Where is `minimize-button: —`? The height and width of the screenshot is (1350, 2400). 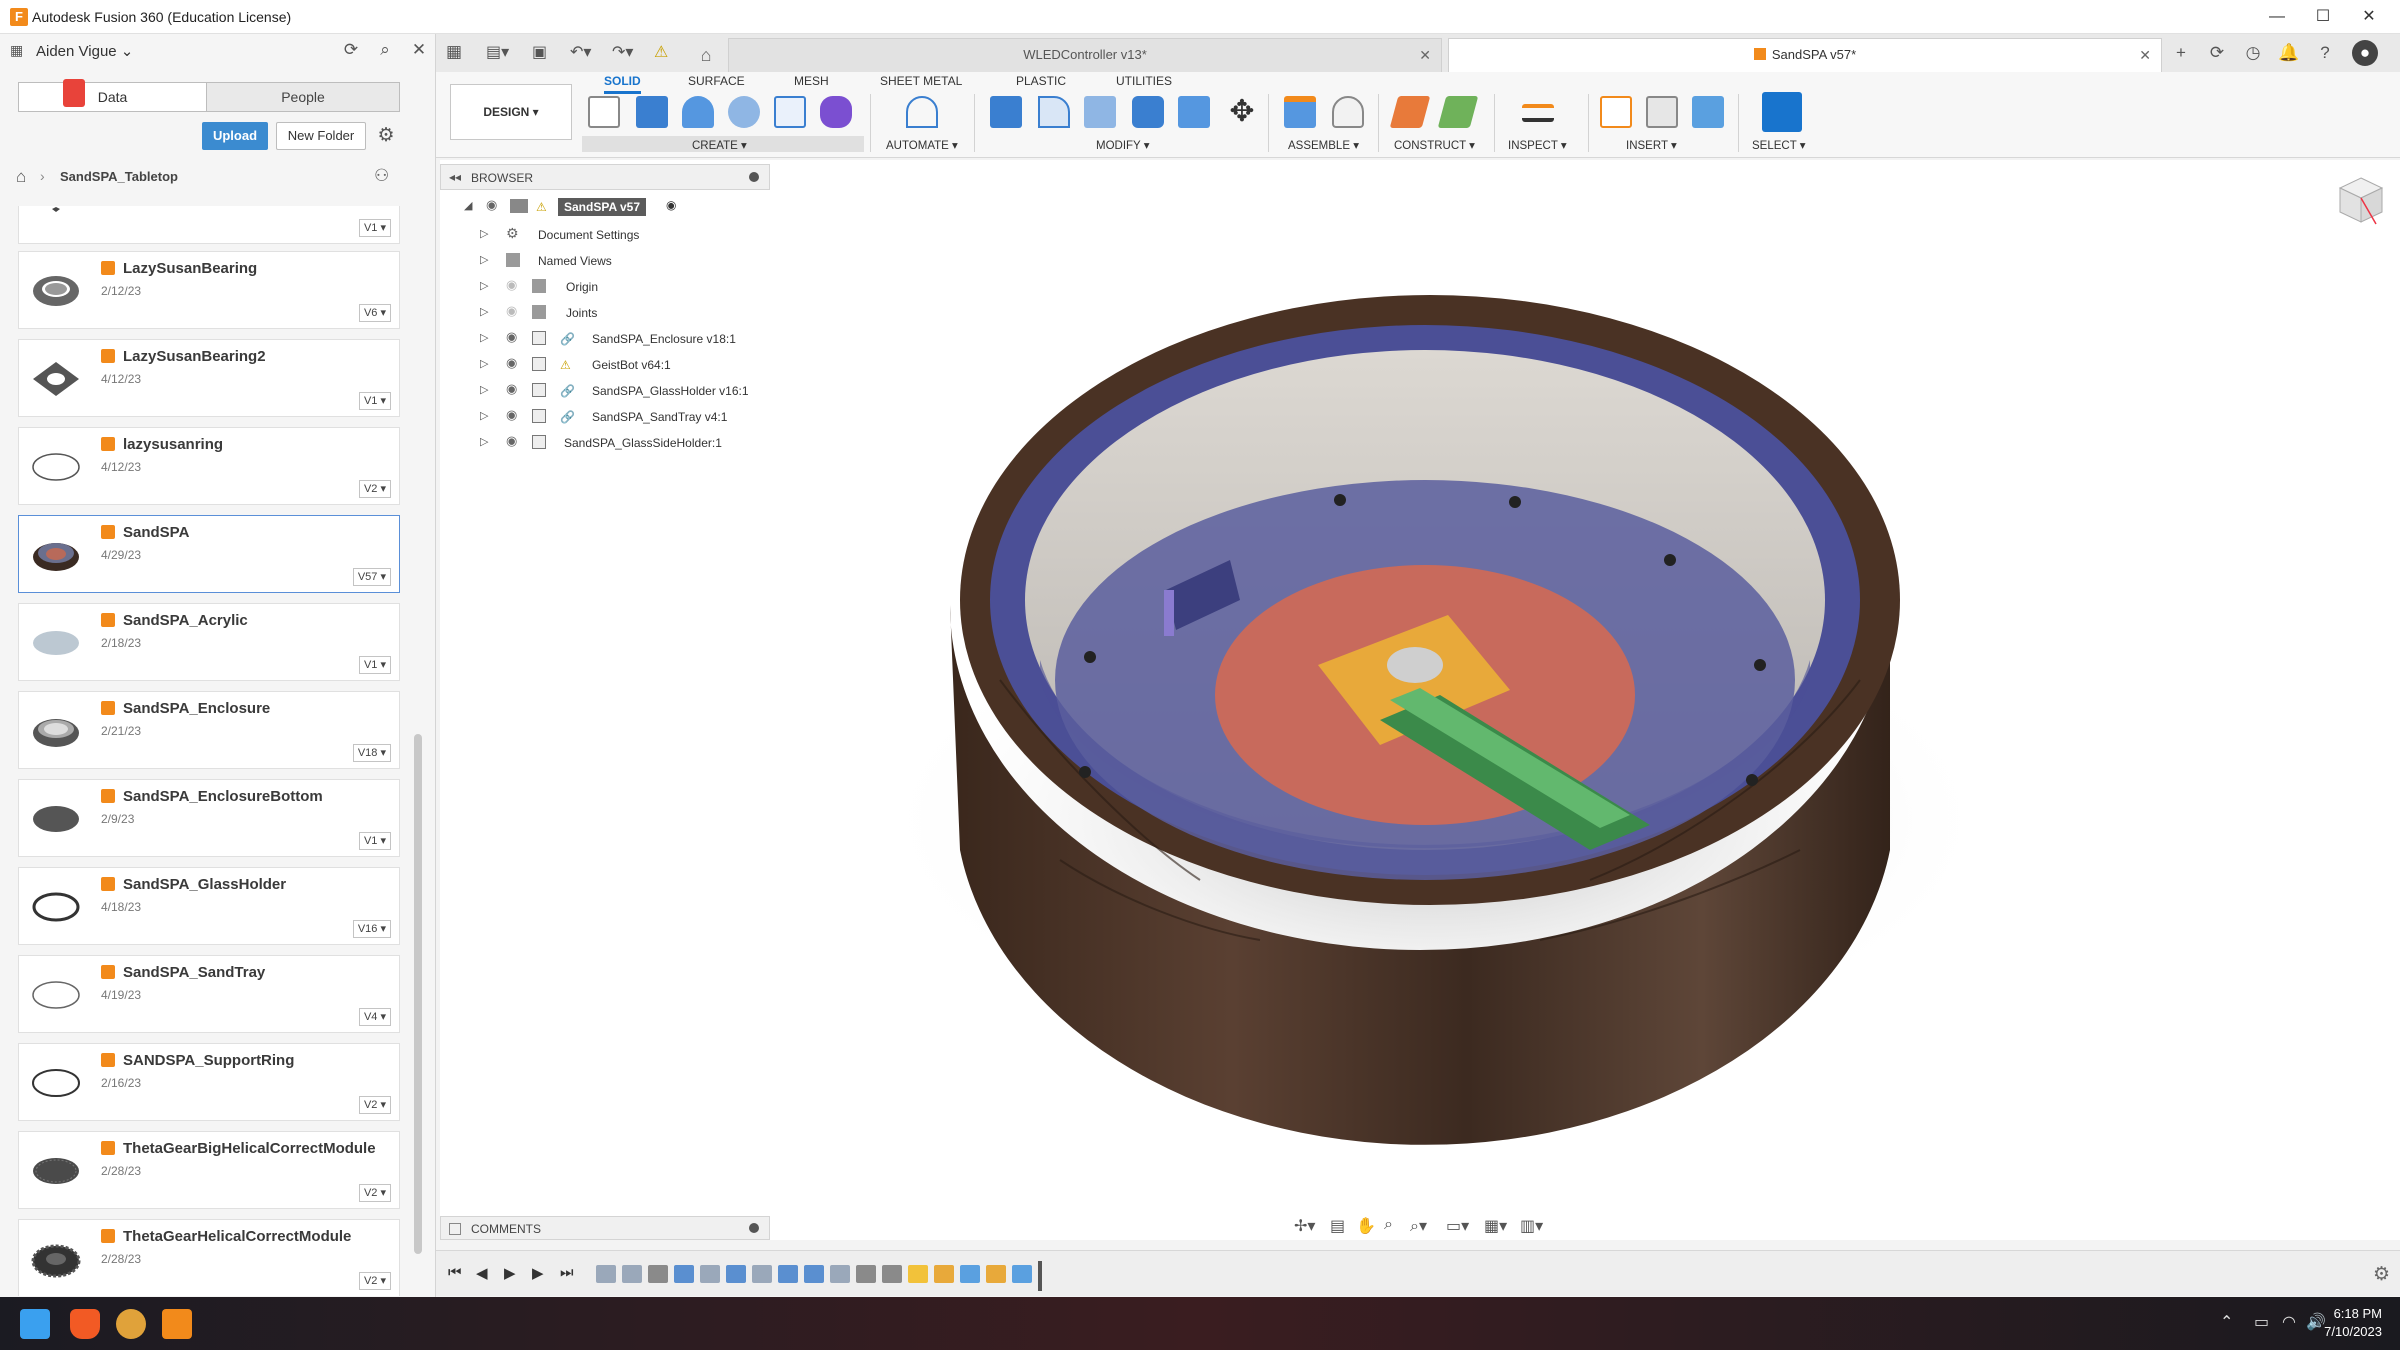
minimize-button: — is located at coordinates (2277, 17).